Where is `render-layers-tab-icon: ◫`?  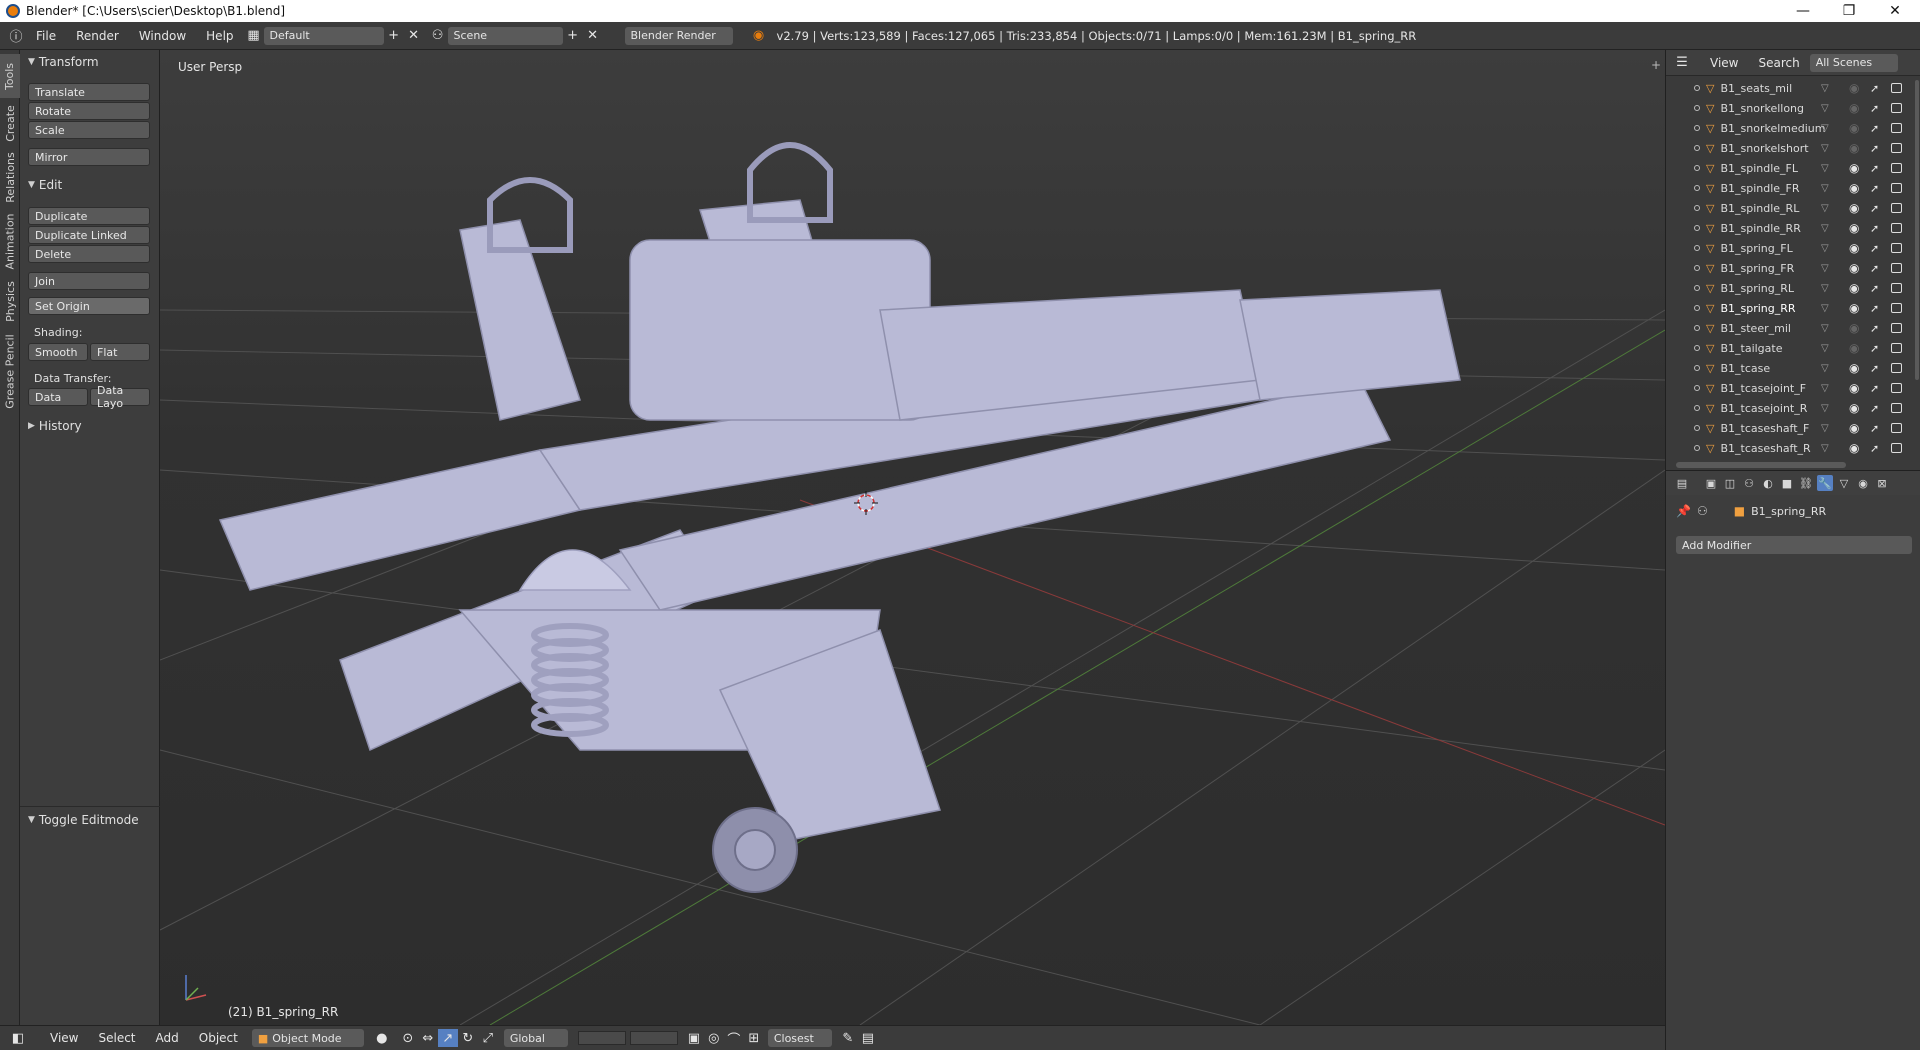
render-layers-tab-icon: ◫ is located at coordinates (1730, 483).